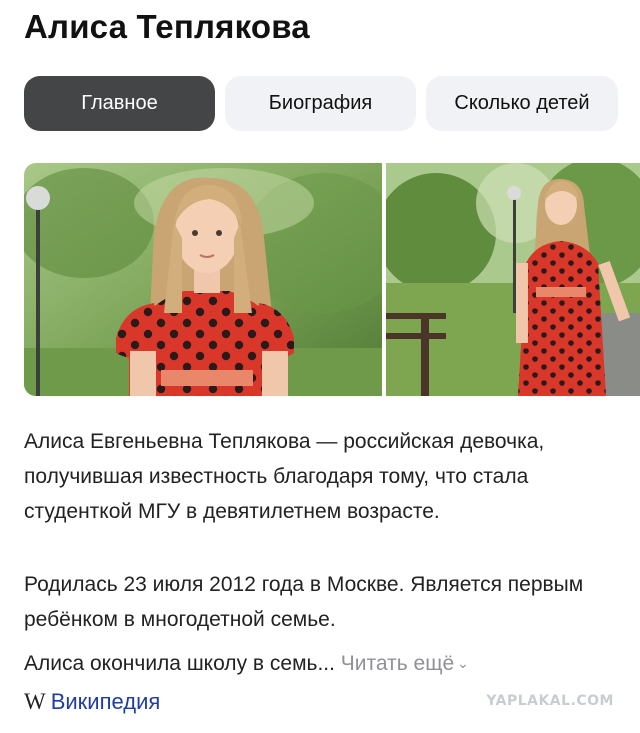  I want to click on tab-bar: Главное Биография Сколько детей, so click(332, 103).